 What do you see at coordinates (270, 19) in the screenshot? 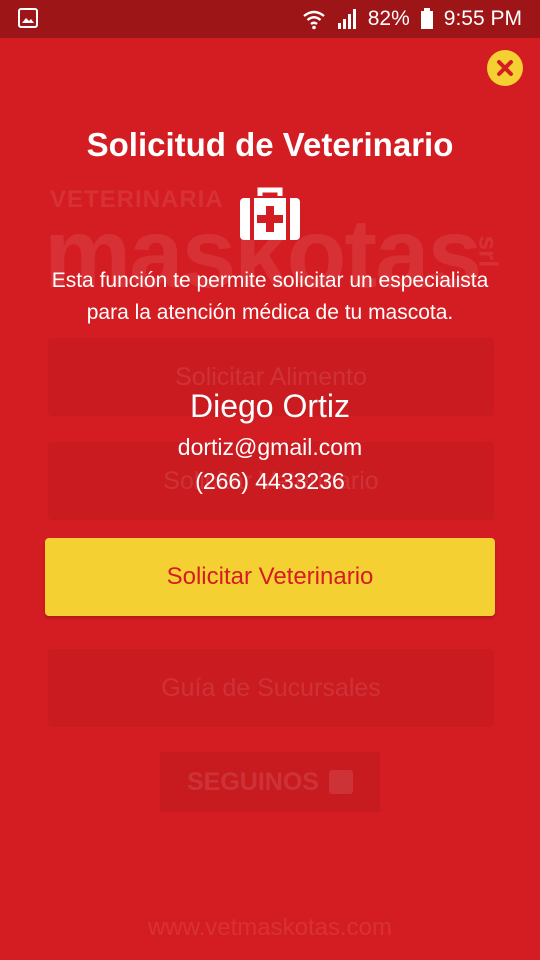
I see `status-bar: 82% 9:55 PM` at bounding box center [270, 19].